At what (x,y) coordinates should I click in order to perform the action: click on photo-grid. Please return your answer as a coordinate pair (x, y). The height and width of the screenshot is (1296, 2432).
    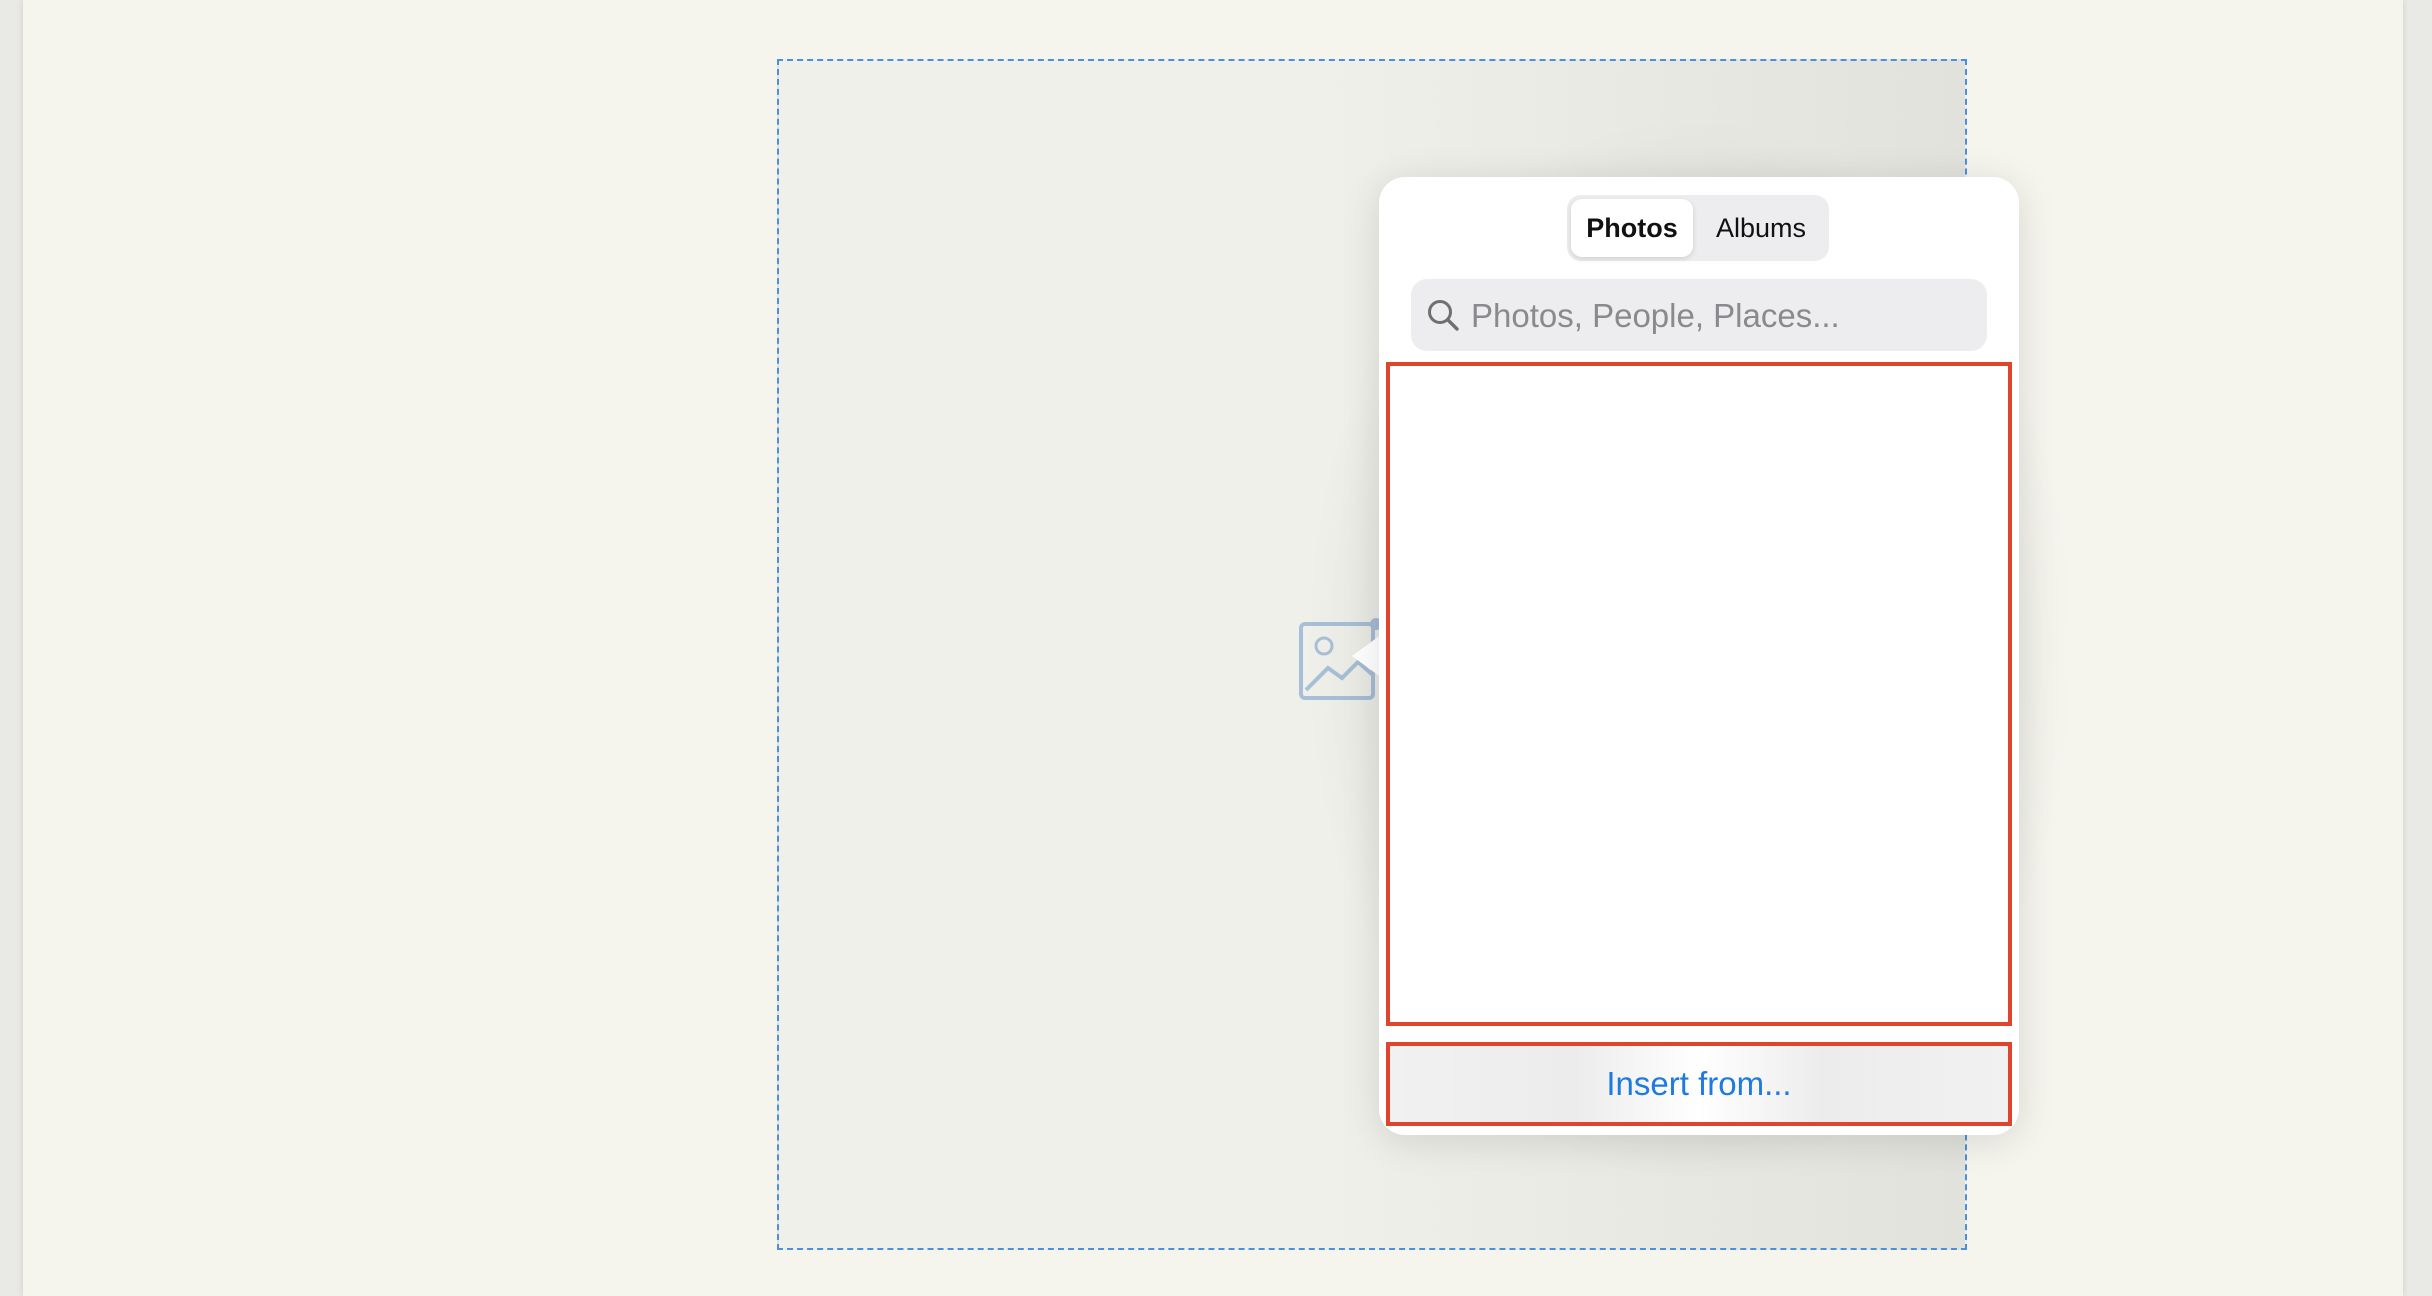
    Looking at the image, I should click on (1699, 694).